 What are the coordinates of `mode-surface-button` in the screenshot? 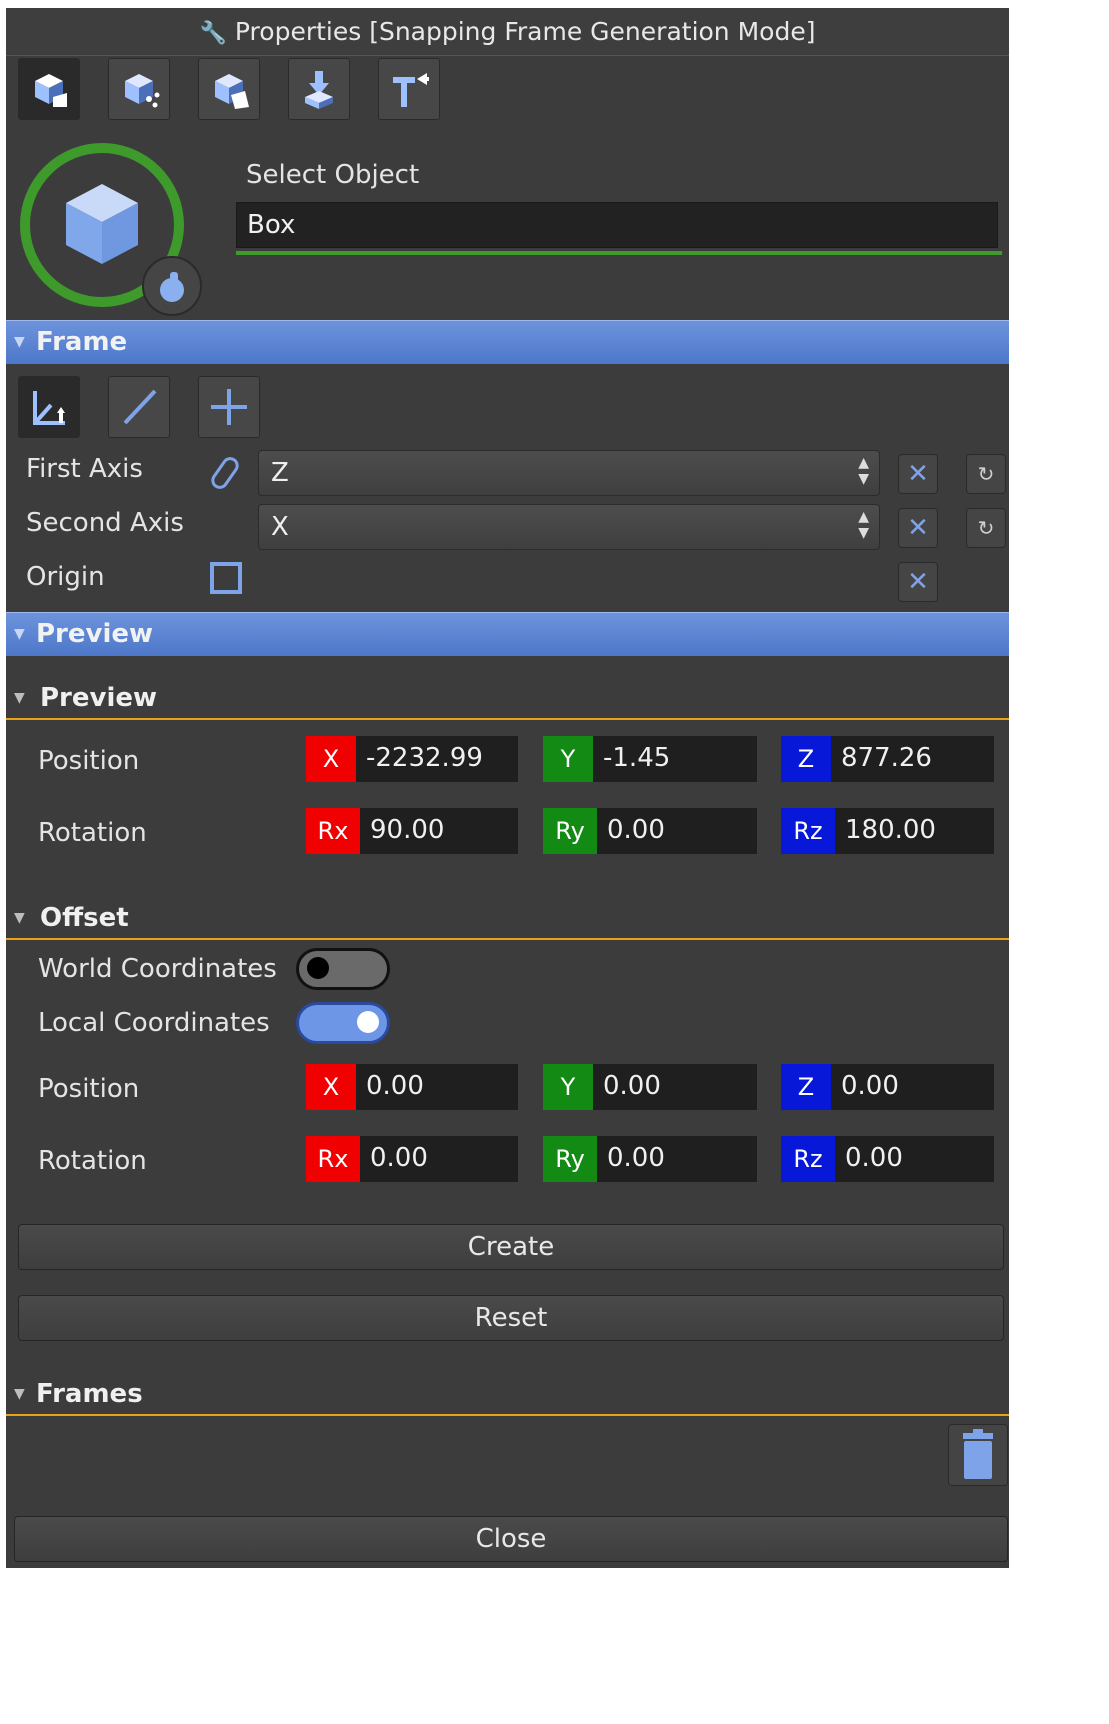 It's located at (229, 89).